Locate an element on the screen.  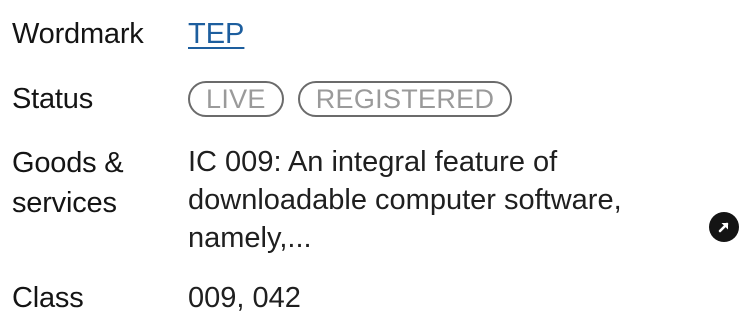
wordmark-link: TEP is located at coordinates (216, 34).